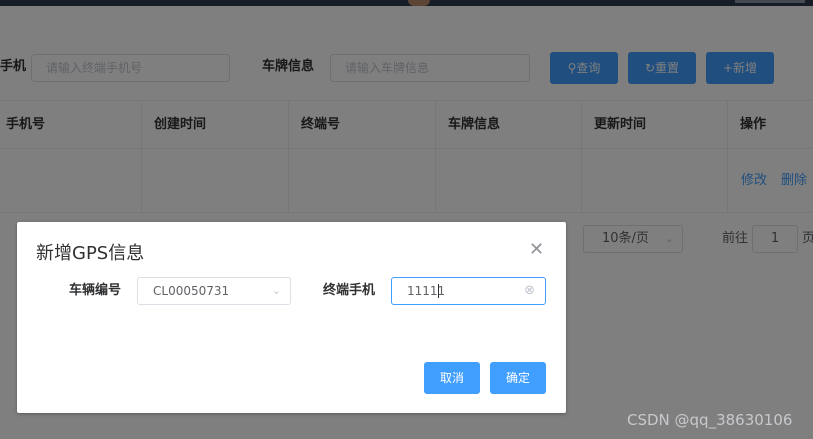 The image size is (813, 439). Describe the element at coordinates (468, 291) in the screenshot. I see `terminal-phone-input: 11111 ⊗` at that location.